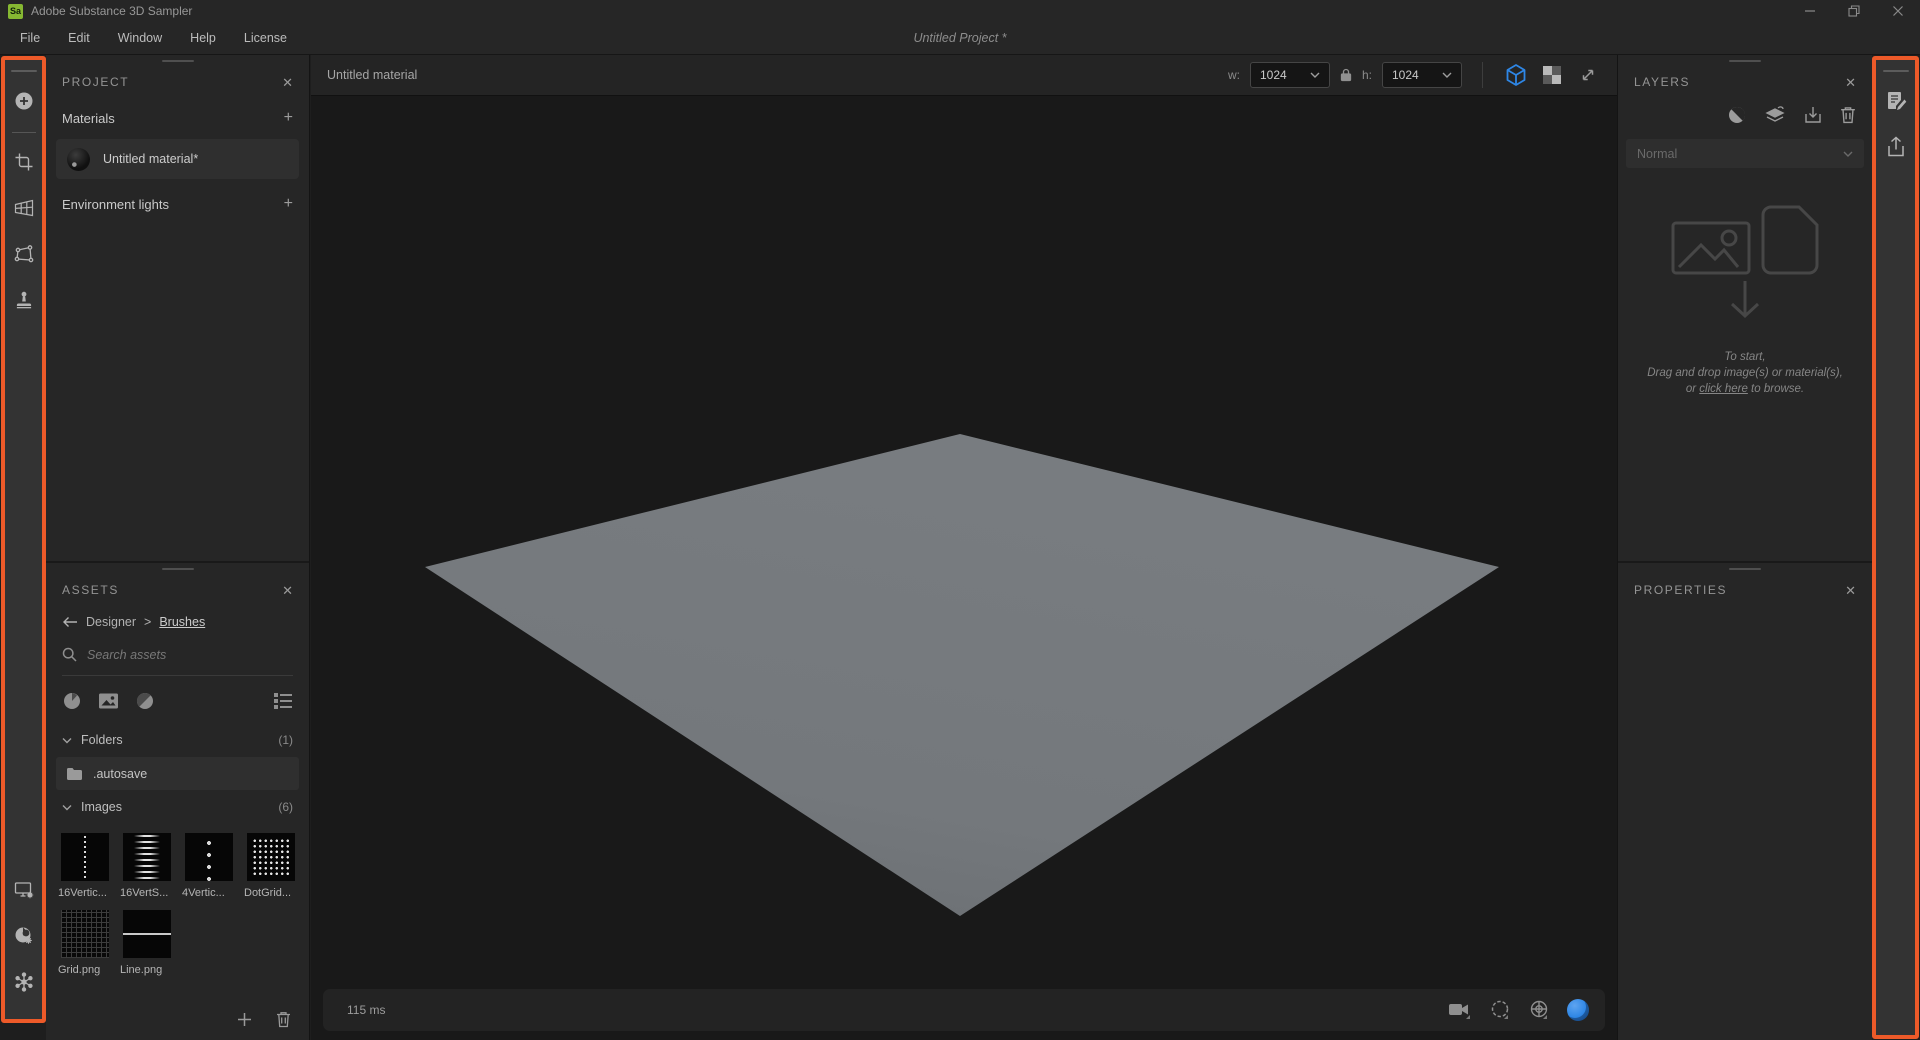  I want to click on add-effect-layer-icon, so click(1775, 115).